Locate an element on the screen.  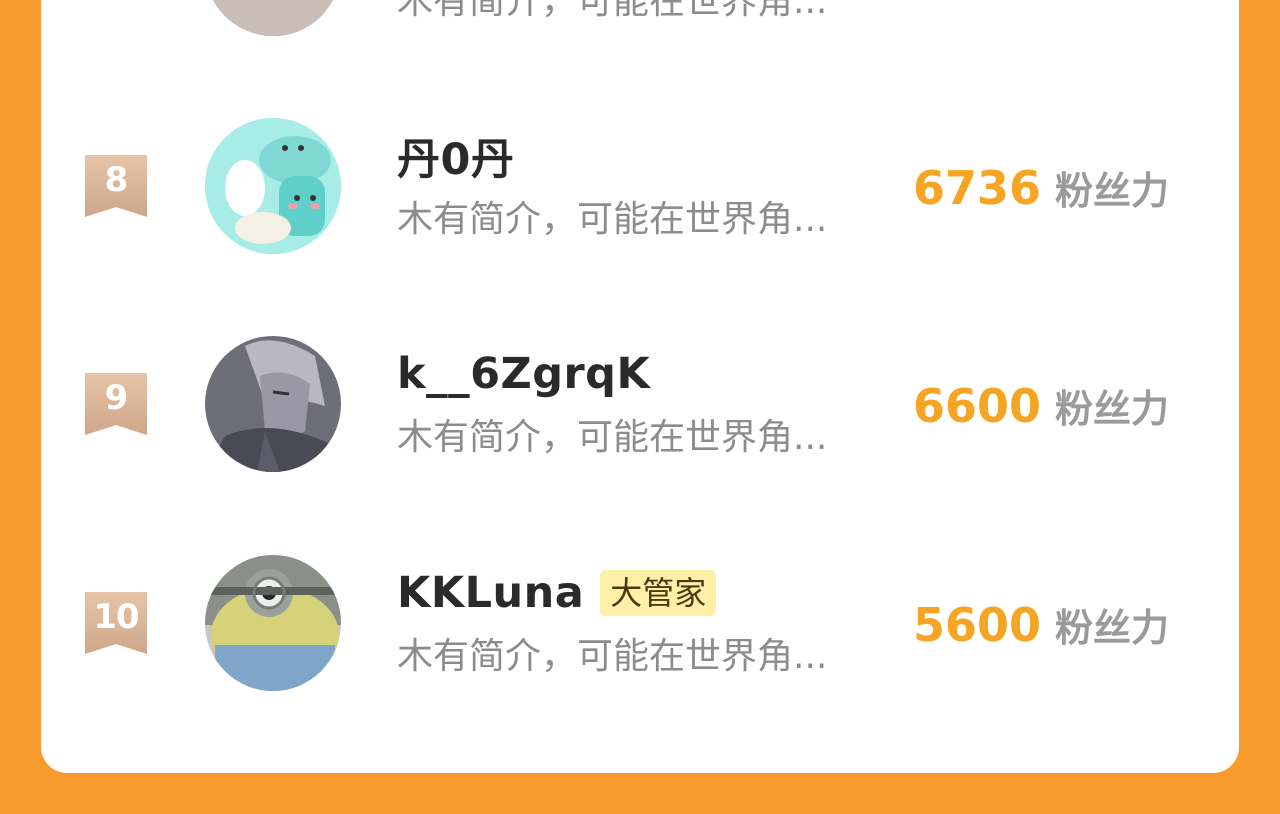
role-badge: 大管家 is located at coordinates (658, 593).